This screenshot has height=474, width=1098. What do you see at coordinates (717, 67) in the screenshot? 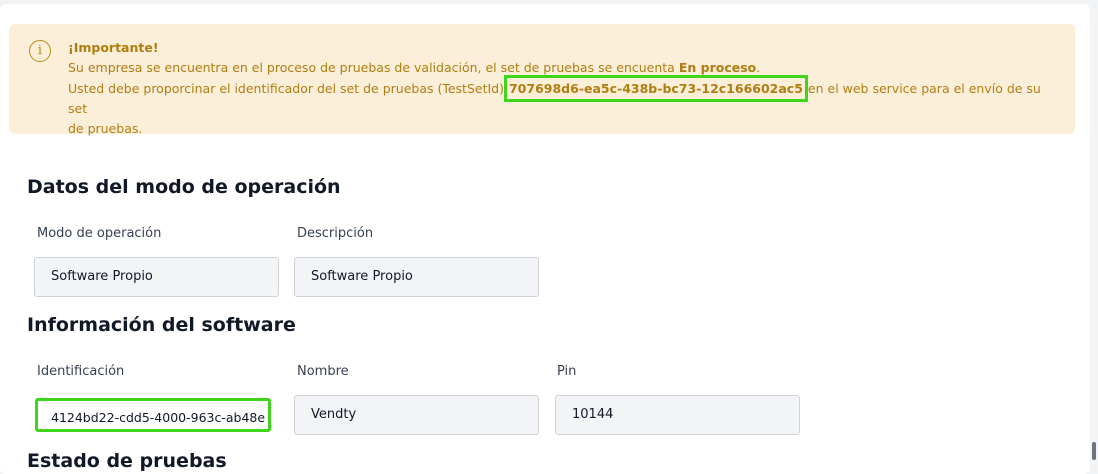
I see `status-text: En proceso` at bounding box center [717, 67].